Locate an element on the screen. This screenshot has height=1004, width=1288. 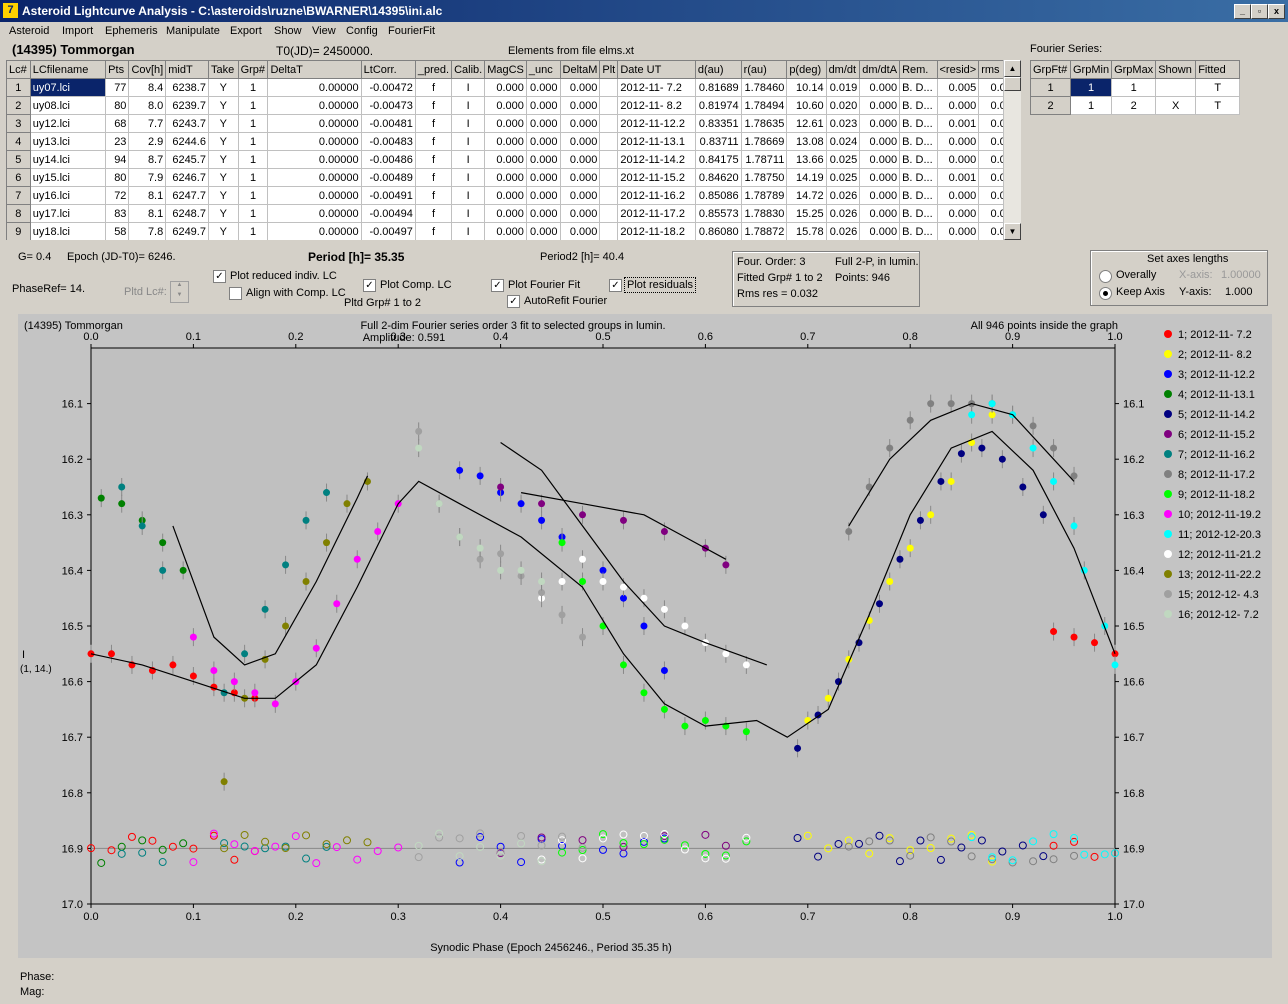
table-cell: 83 is located at coordinates (117, 213).